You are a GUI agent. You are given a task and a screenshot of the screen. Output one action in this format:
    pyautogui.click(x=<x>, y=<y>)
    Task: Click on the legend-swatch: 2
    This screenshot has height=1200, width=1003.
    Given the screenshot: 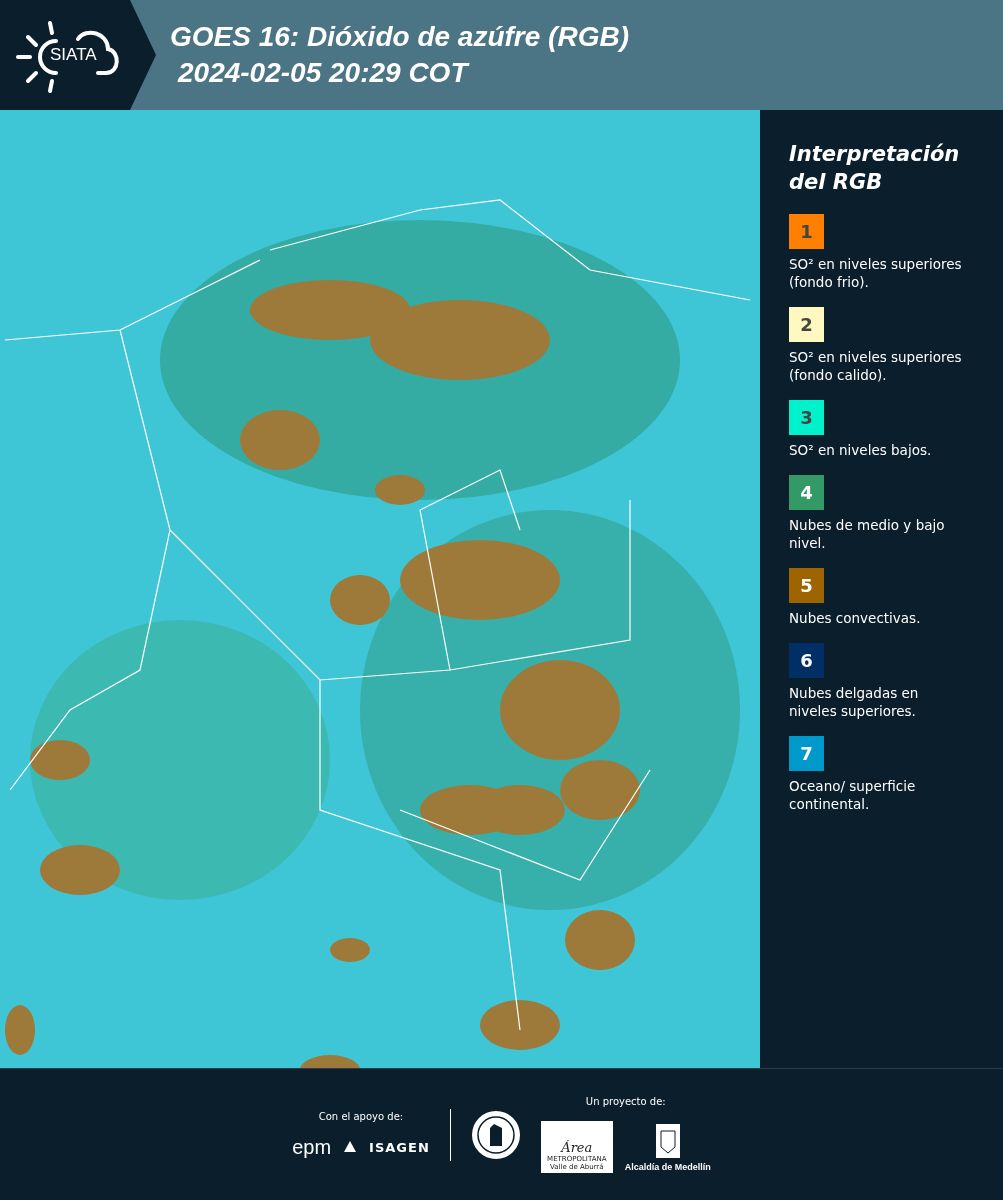 What is the action you would take?
    pyautogui.click(x=806, y=324)
    